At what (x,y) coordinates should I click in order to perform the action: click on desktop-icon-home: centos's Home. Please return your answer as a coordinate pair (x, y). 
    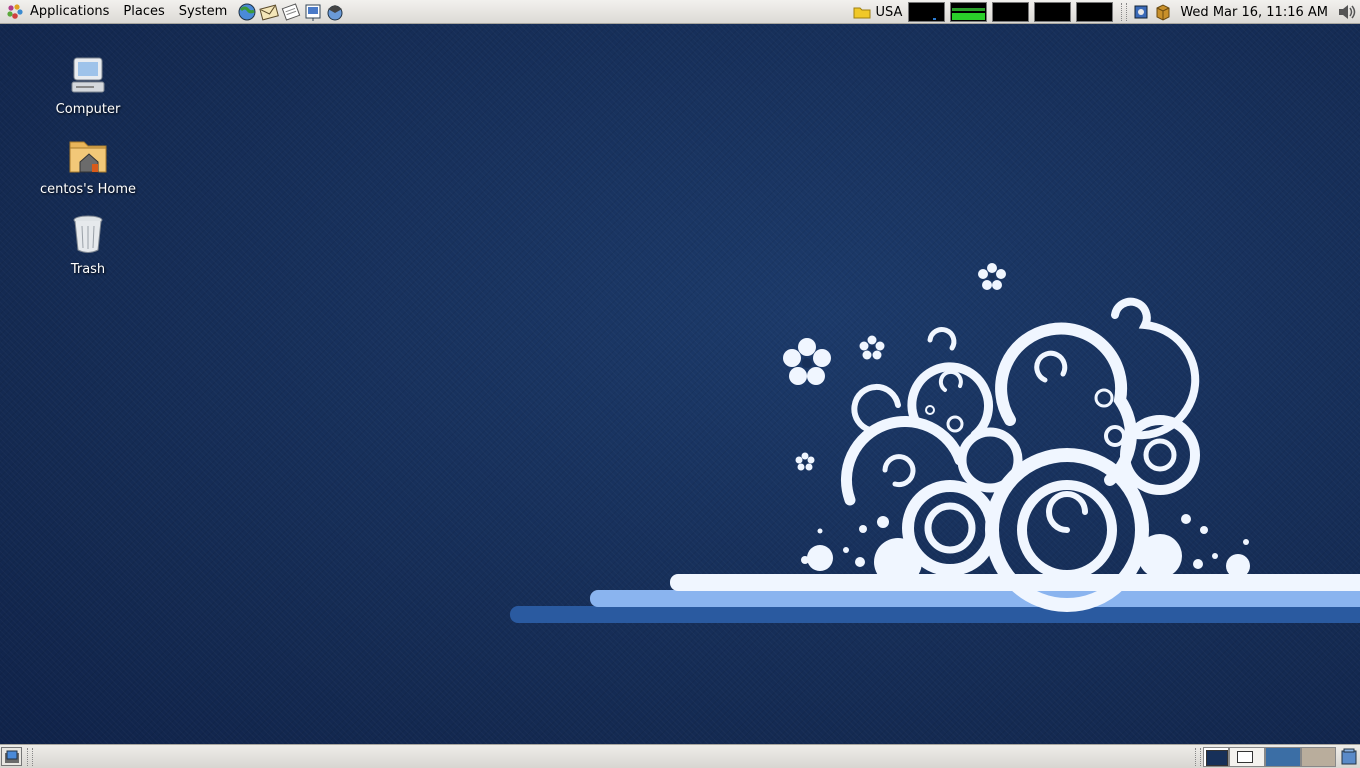
    Looking at the image, I should click on (88, 164).